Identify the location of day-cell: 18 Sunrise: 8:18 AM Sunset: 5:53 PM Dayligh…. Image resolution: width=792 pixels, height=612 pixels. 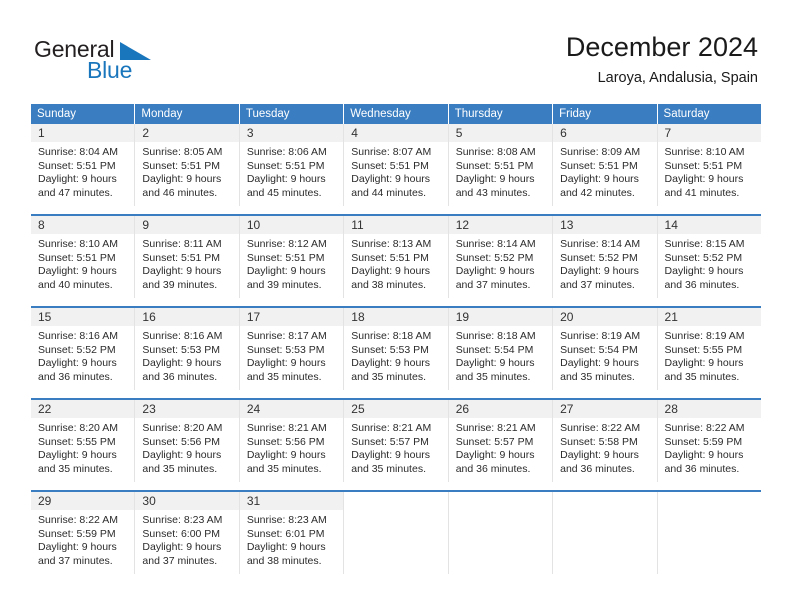
(396, 349).